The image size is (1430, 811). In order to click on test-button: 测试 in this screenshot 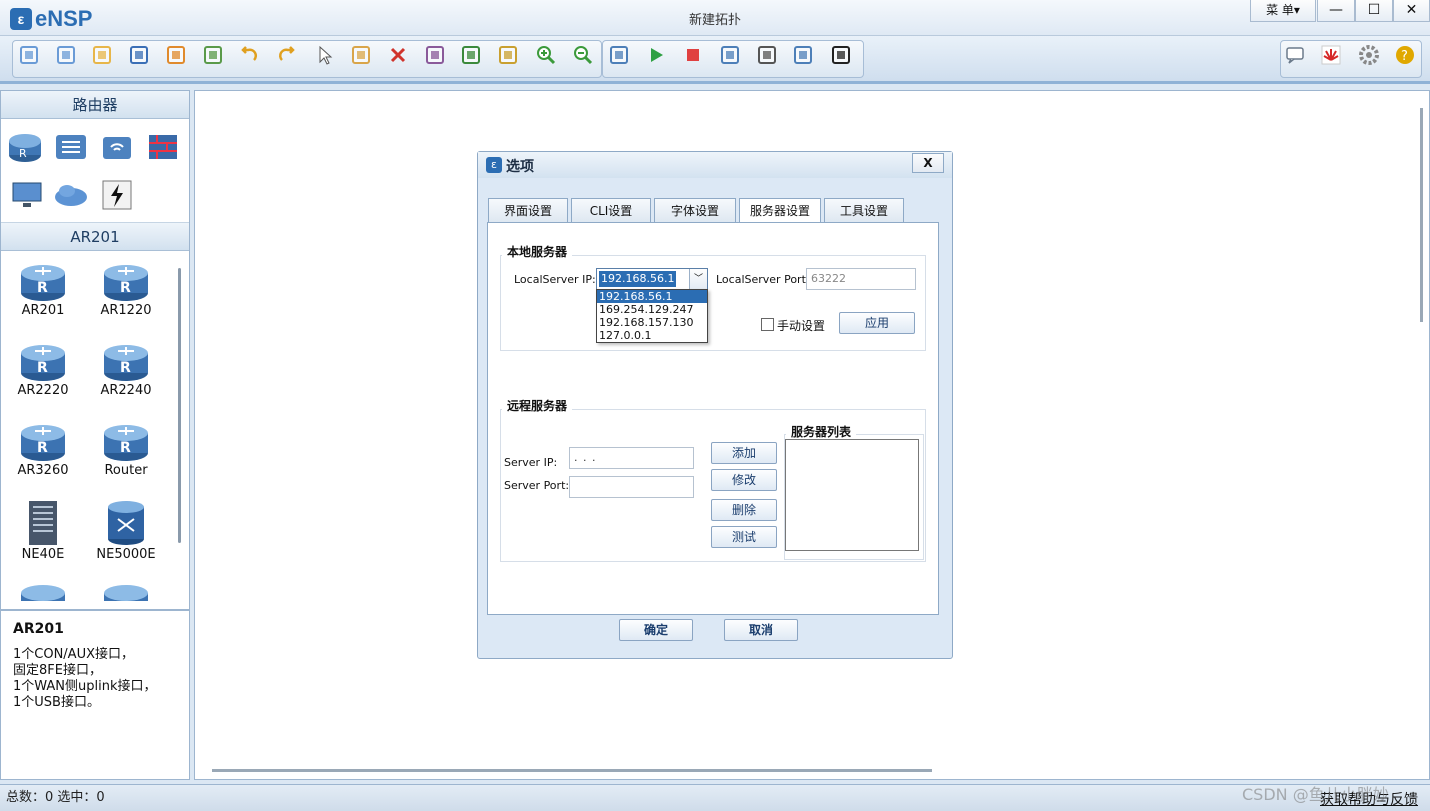, I will do `click(744, 537)`.